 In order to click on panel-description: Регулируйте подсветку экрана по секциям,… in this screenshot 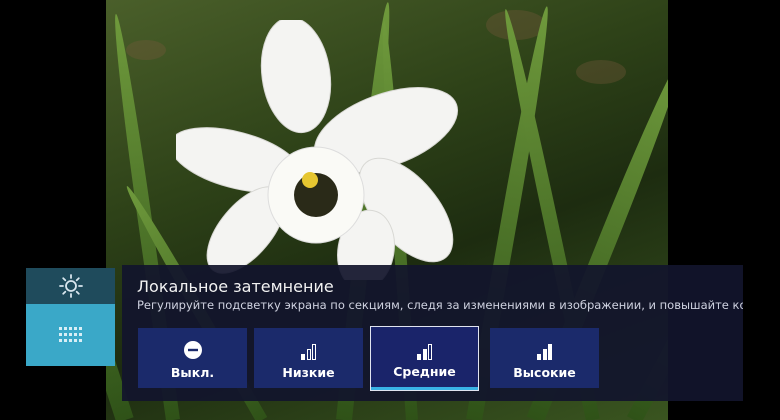, I will do `click(440, 305)`.